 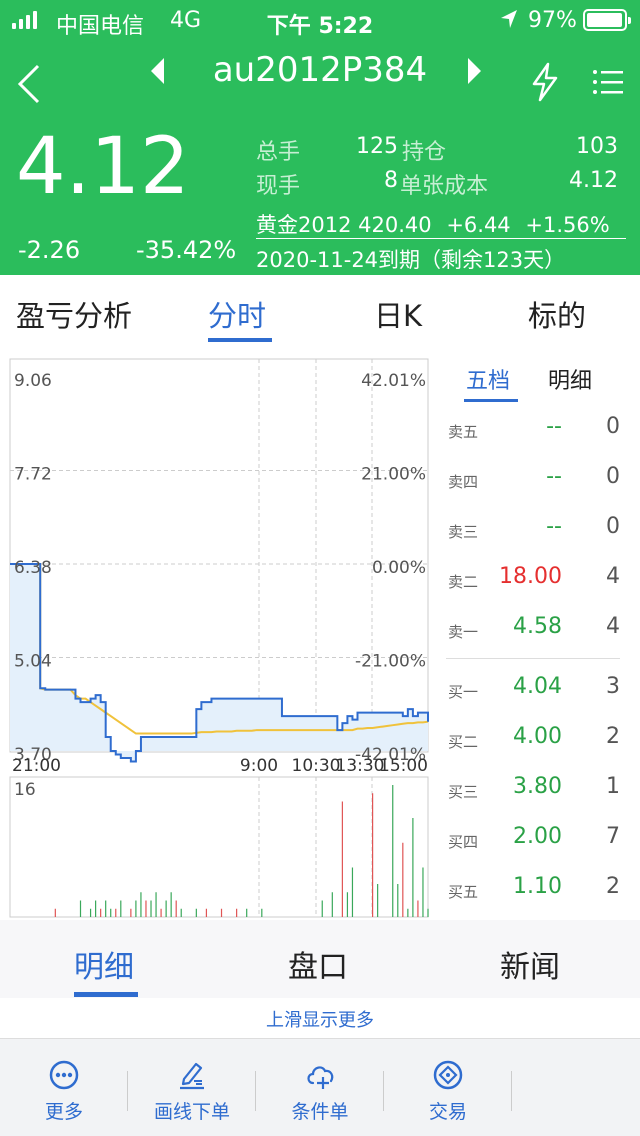 What do you see at coordinates (320, 1087) in the screenshot?
I see `conditional-order-button: 条件单` at bounding box center [320, 1087].